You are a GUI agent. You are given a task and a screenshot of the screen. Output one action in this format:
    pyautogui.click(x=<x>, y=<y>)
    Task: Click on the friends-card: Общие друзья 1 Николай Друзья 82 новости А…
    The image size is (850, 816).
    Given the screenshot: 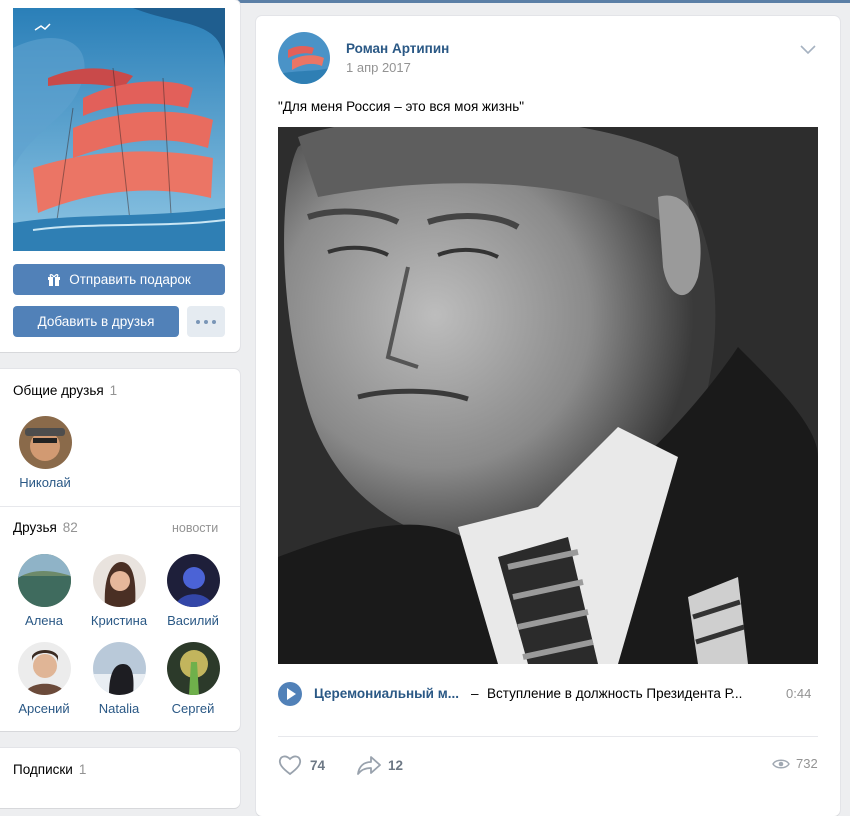 What is the action you would take?
    pyautogui.click(x=120, y=550)
    